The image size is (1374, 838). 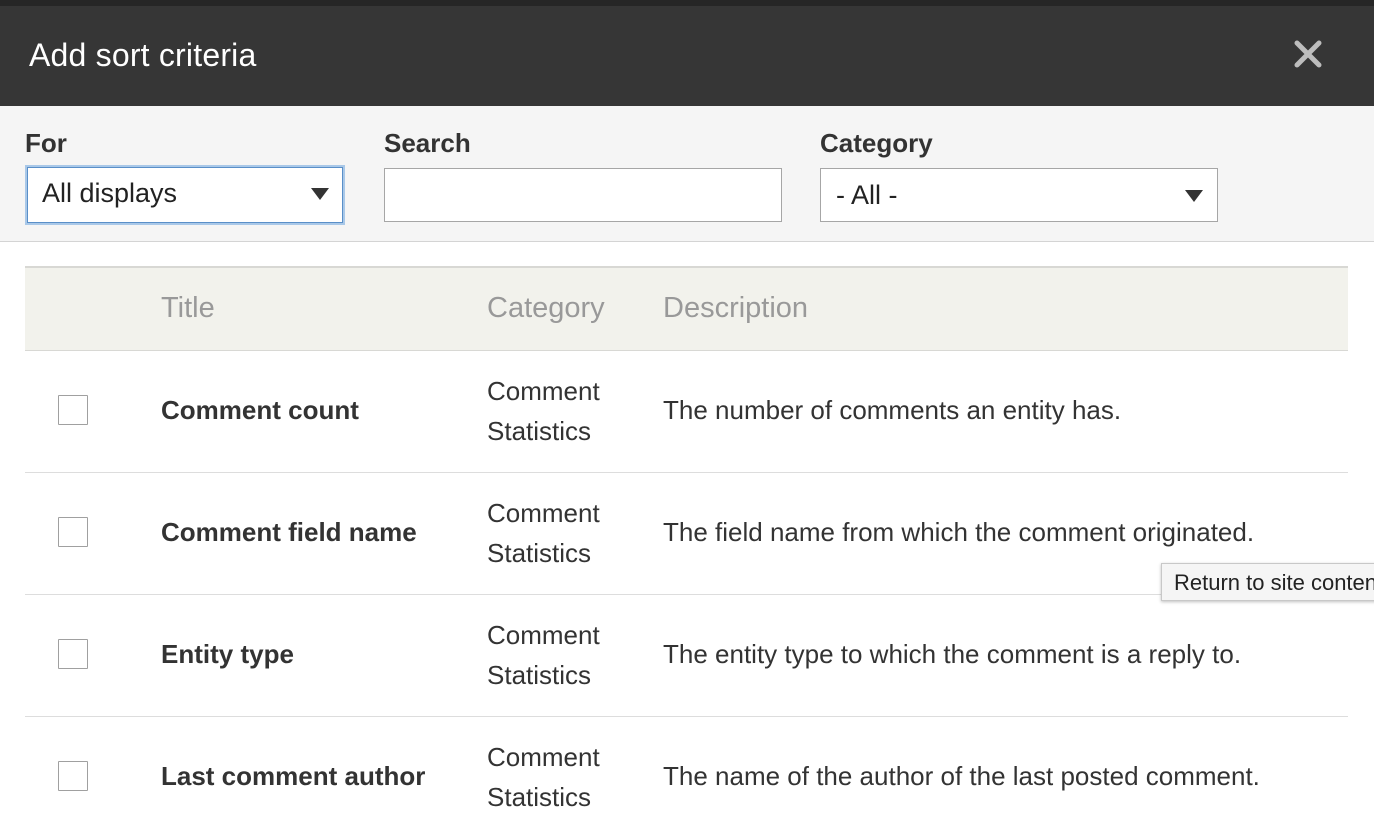 I want to click on for-label: For, so click(x=46, y=143).